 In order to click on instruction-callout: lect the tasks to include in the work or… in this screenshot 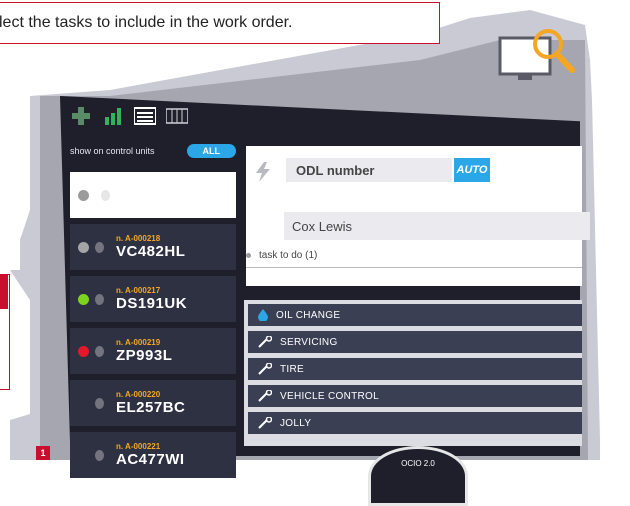, I will do `click(220, 23)`.